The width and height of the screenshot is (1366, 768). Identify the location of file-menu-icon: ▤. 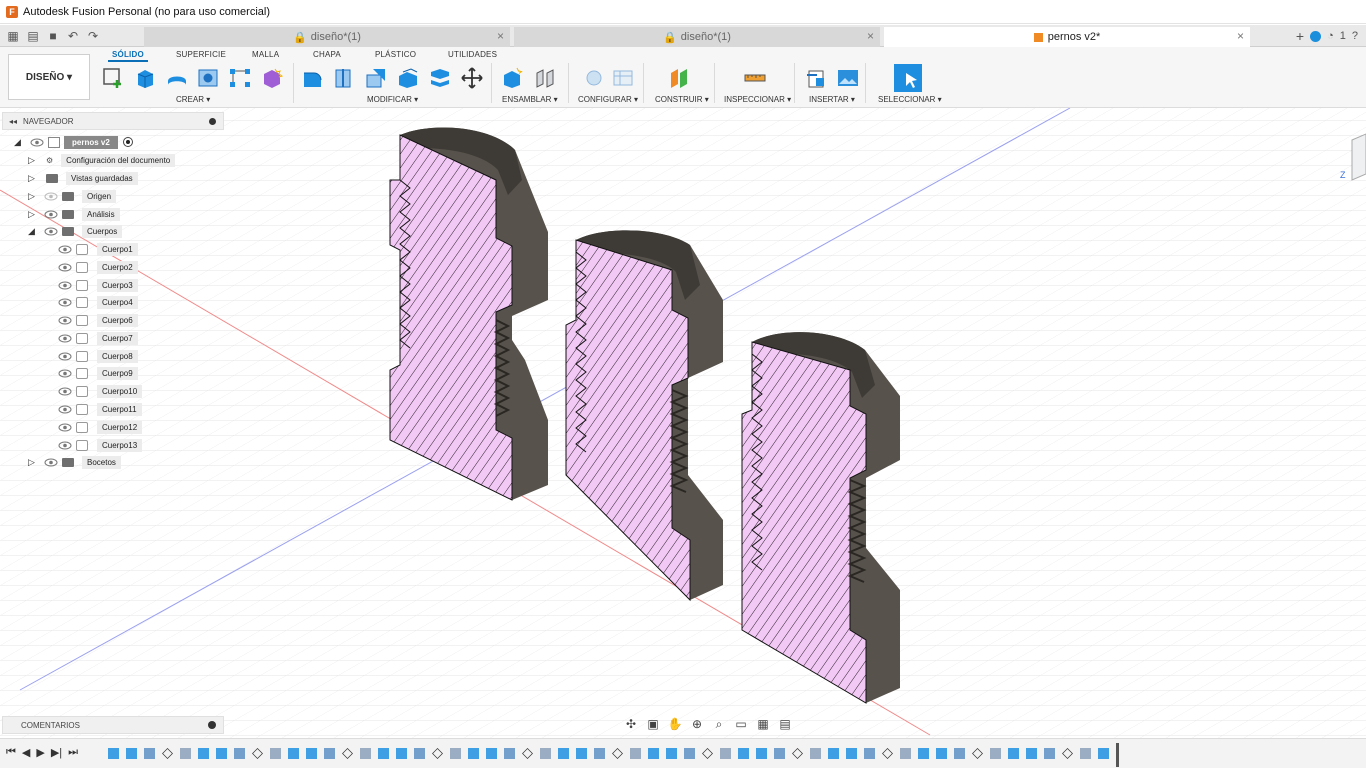
(33, 36).